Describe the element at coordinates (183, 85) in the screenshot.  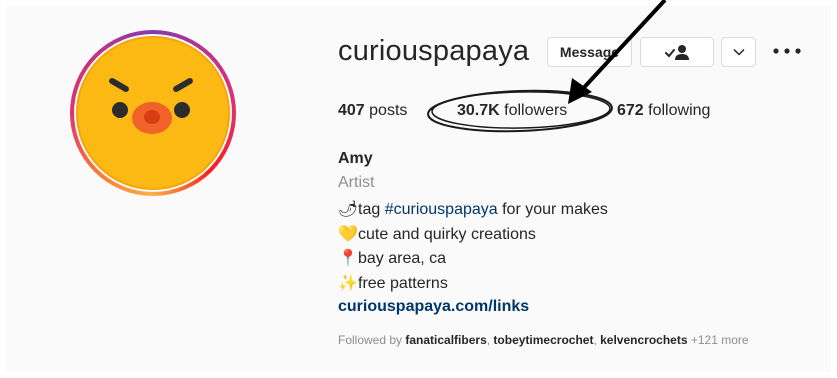
I see `avatar-brow-right` at that location.